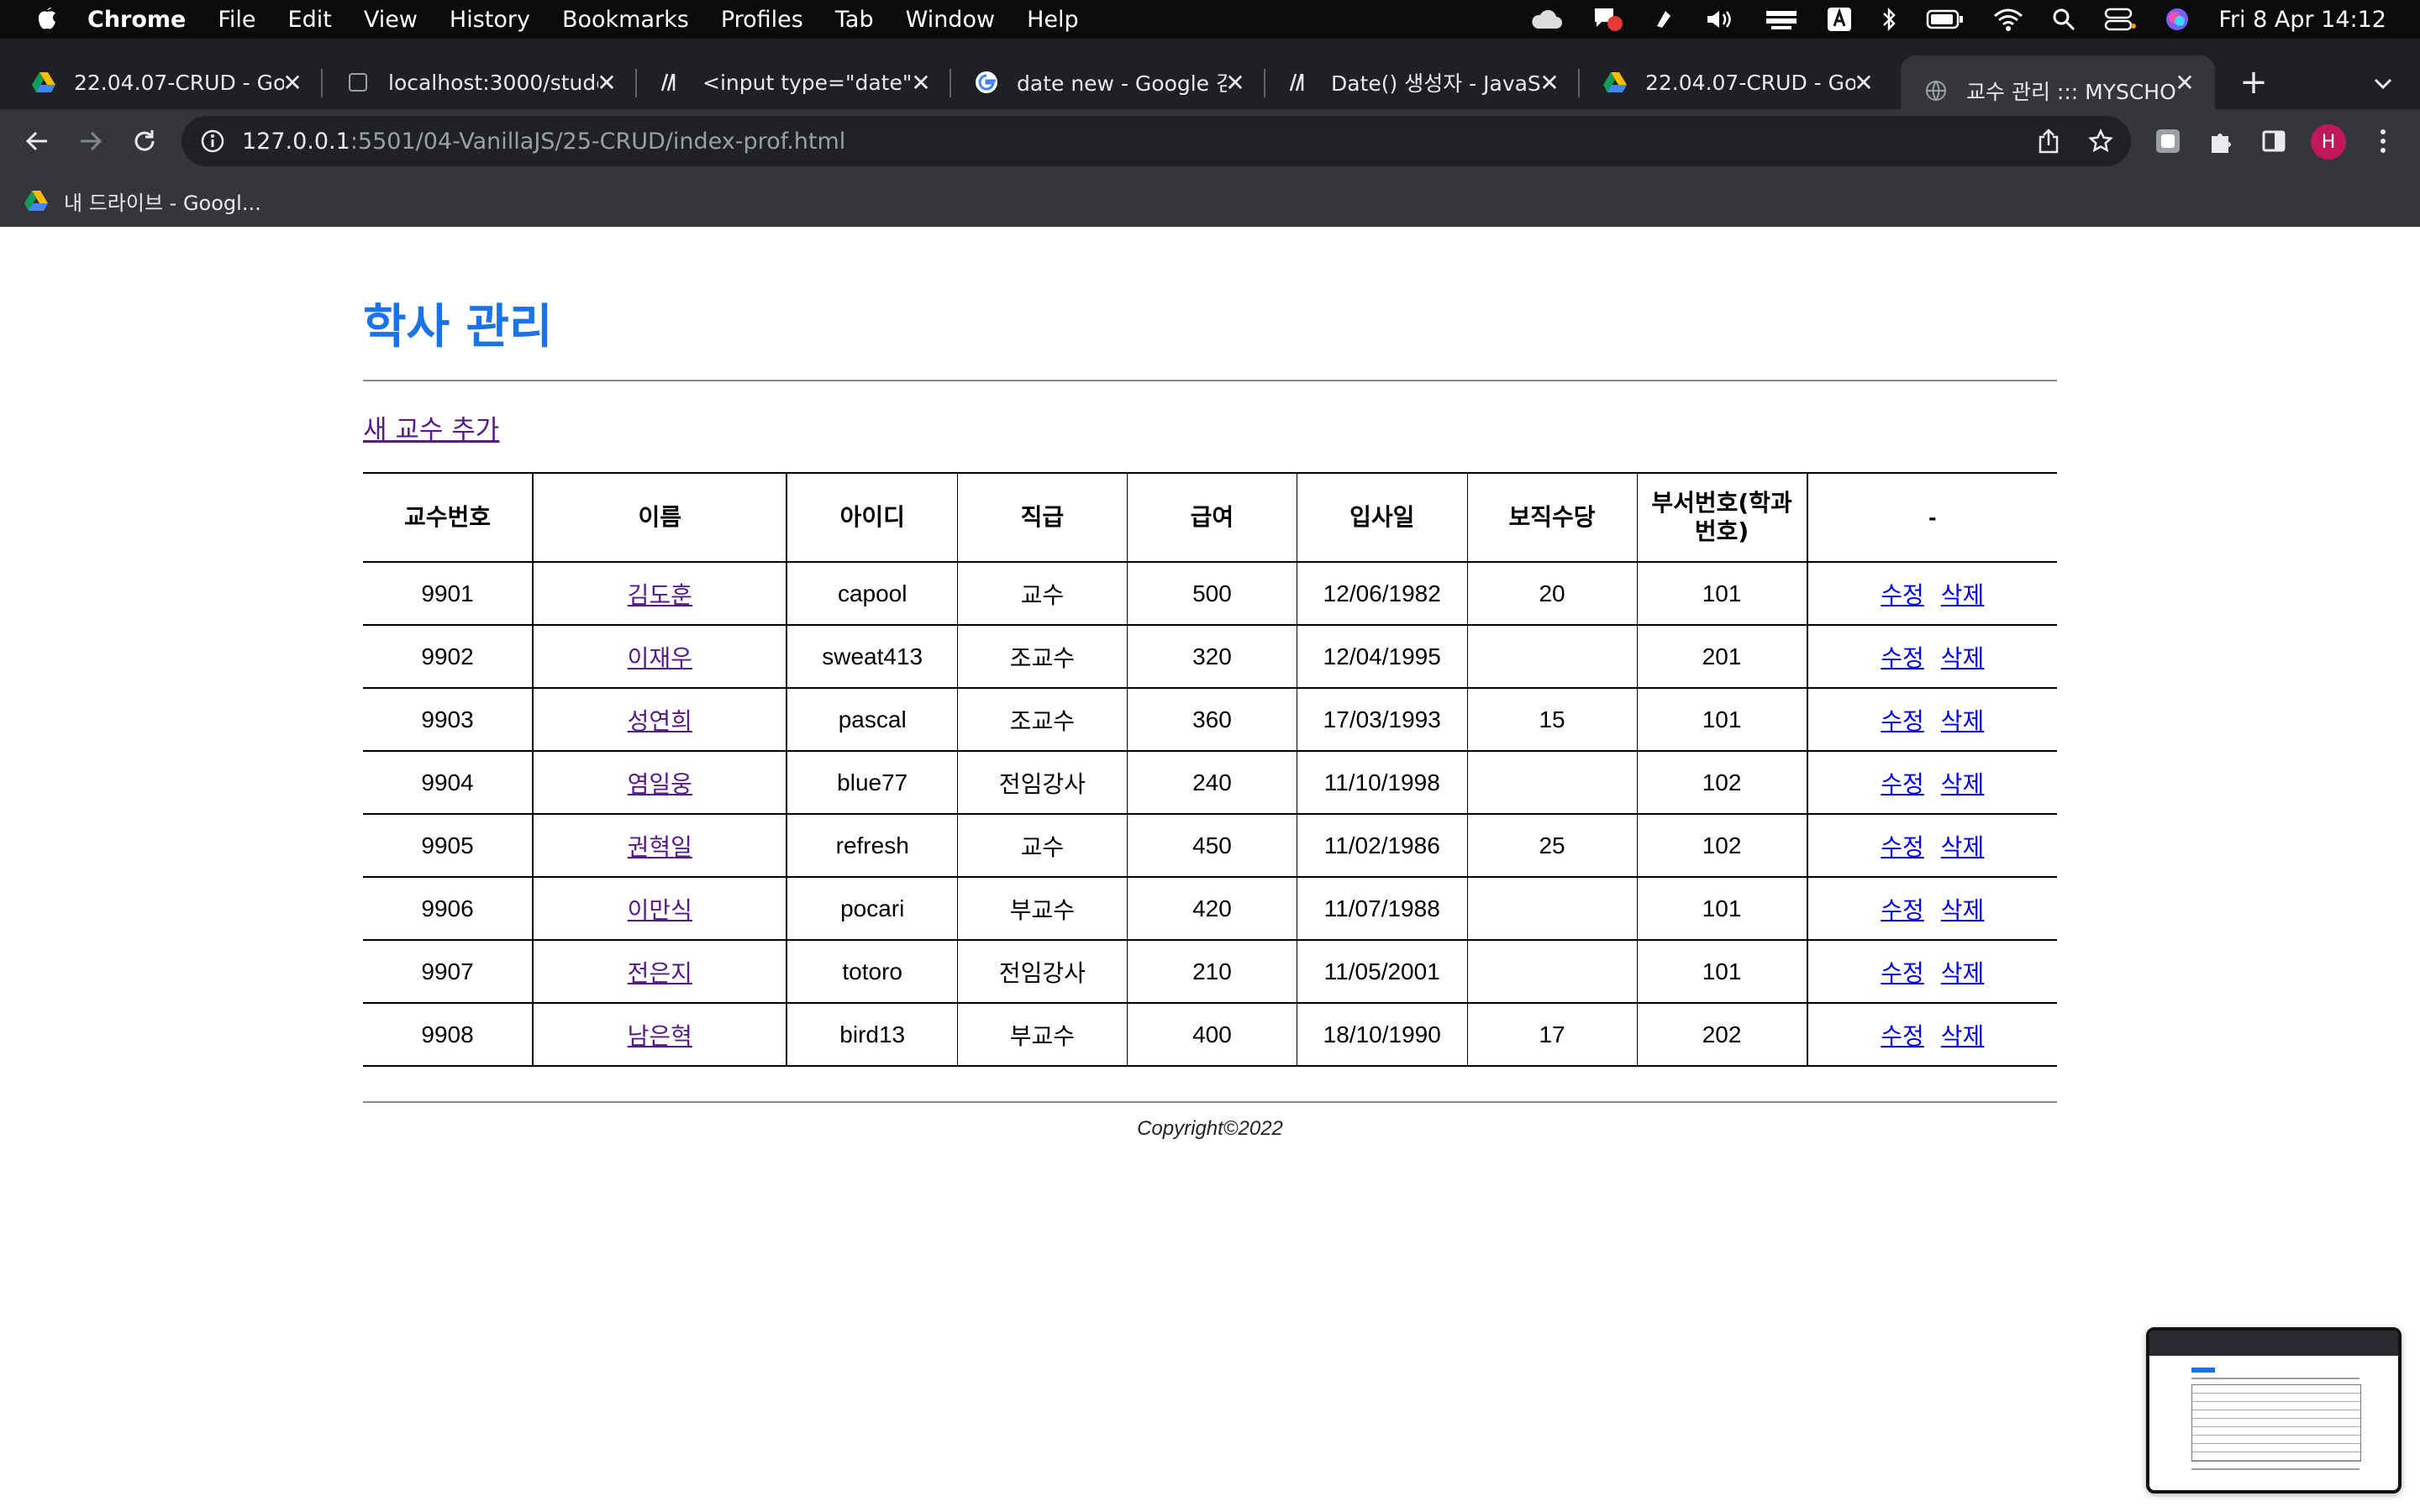 The height and width of the screenshot is (1512, 2420). What do you see at coordinates (1122, 83) in the screenshot?
I see `tab-title: date new - Google 검색` at bounding box center [1122, 83].